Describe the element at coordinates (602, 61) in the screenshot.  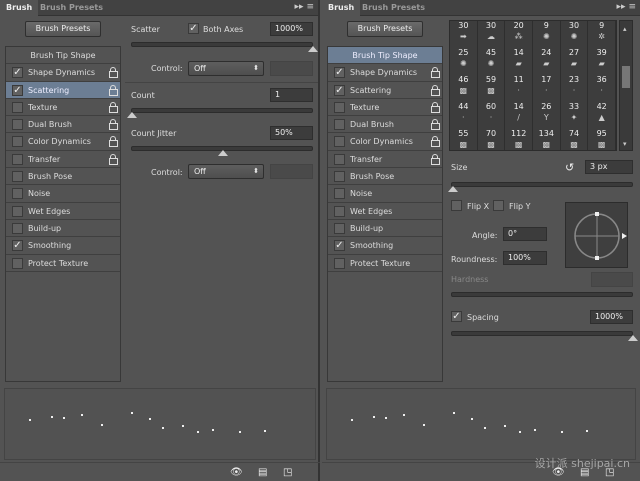
I see `brush-tip-cell: 39 ▰` at that location.